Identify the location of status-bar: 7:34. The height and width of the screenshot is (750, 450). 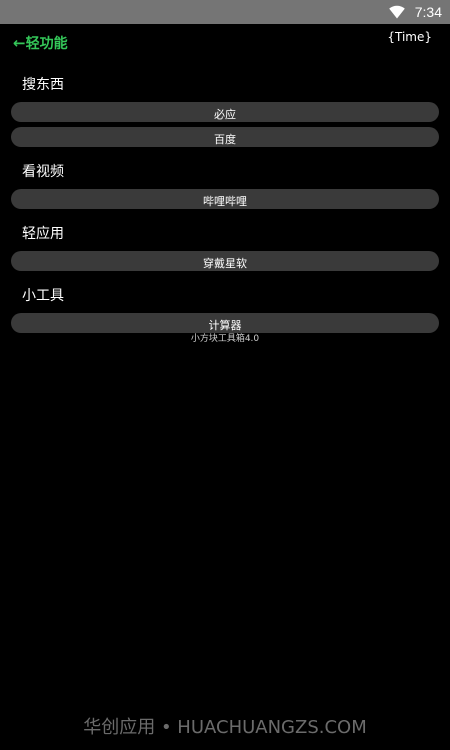
(225, 12).